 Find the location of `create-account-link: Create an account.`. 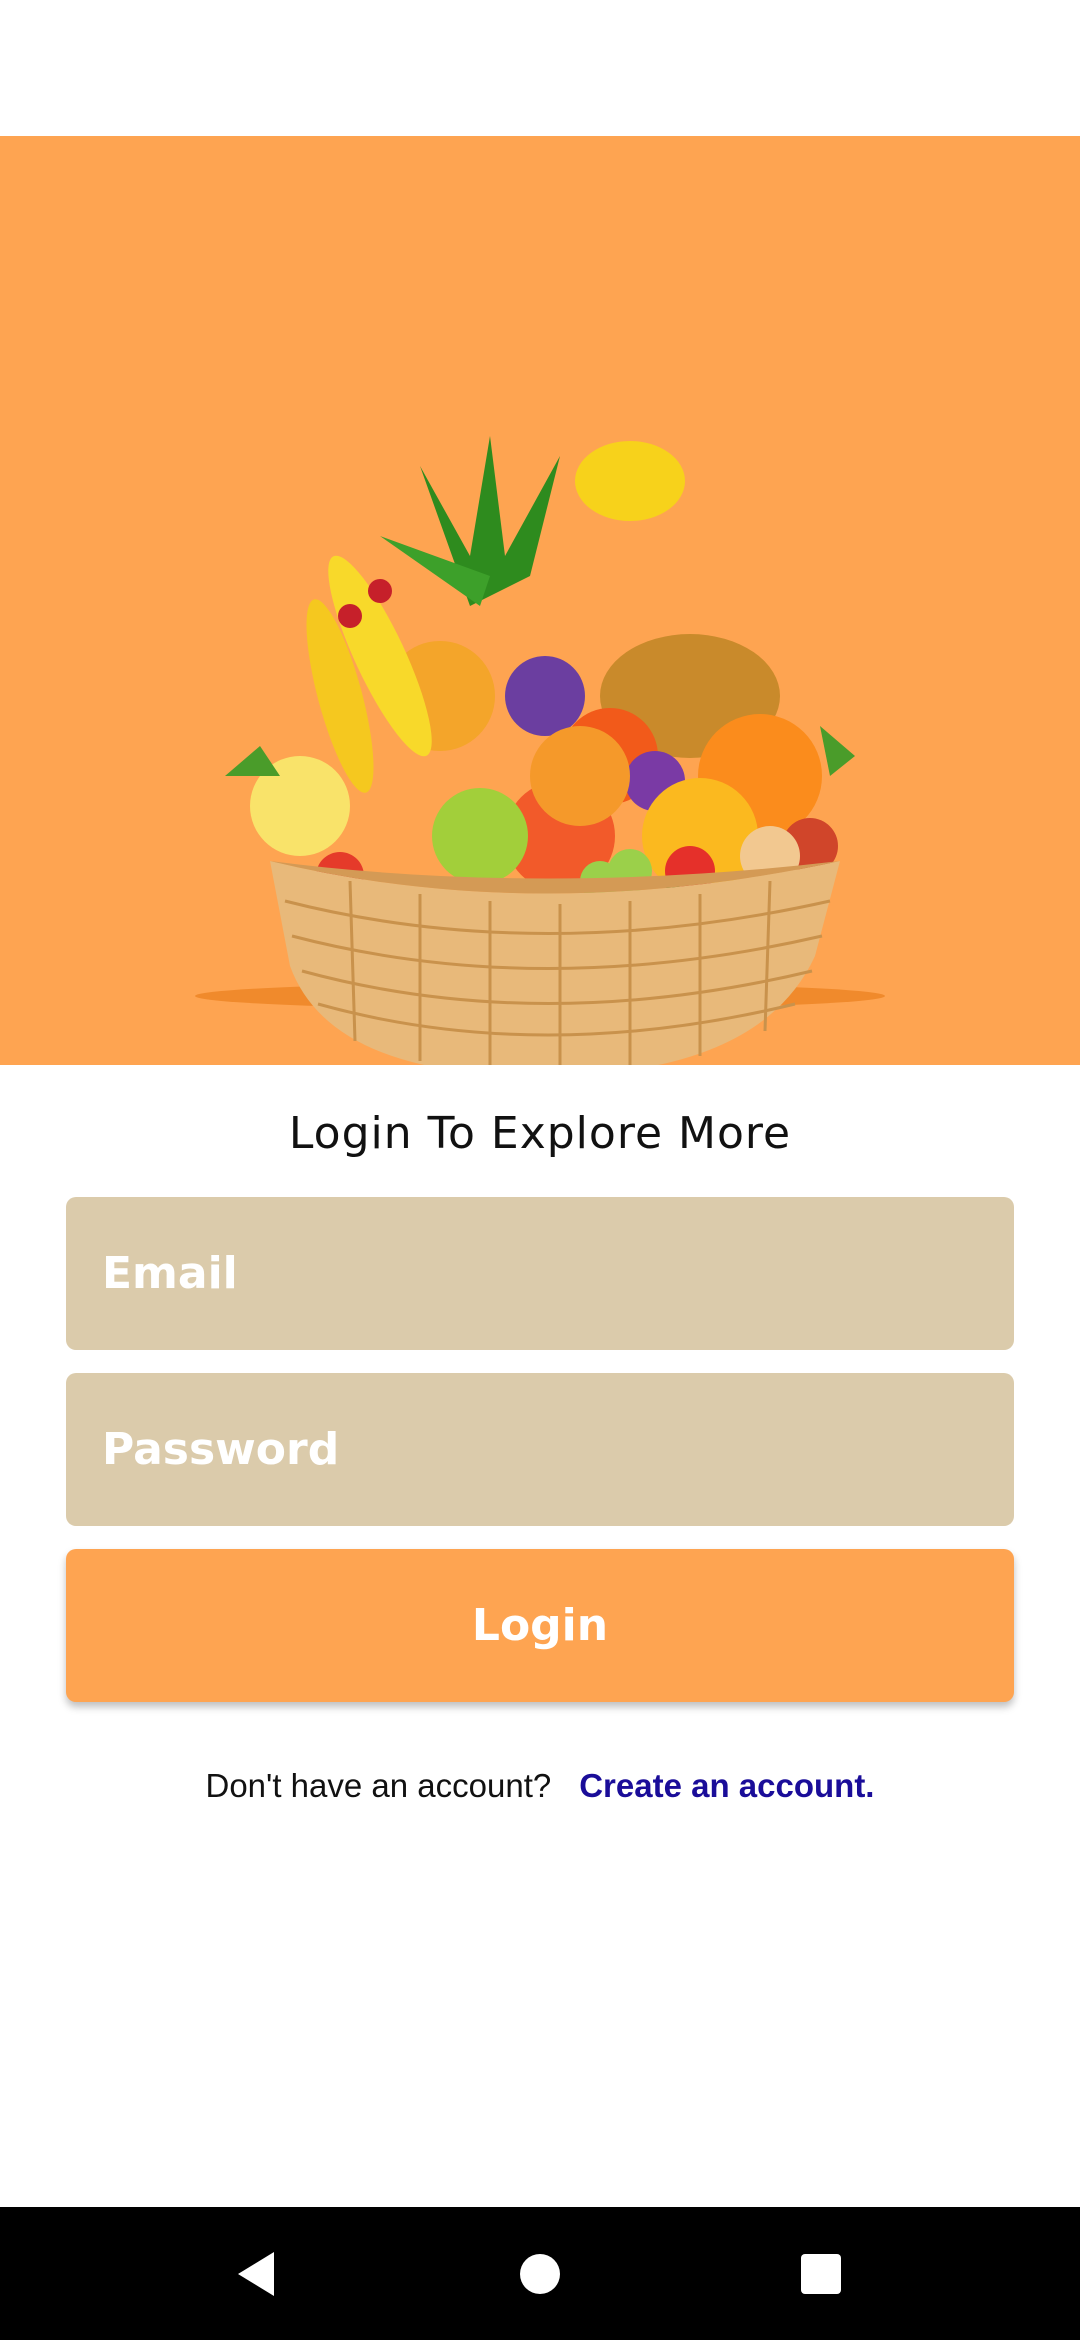

create-account-link: Create an account. is located at coordinates (726, 1785).